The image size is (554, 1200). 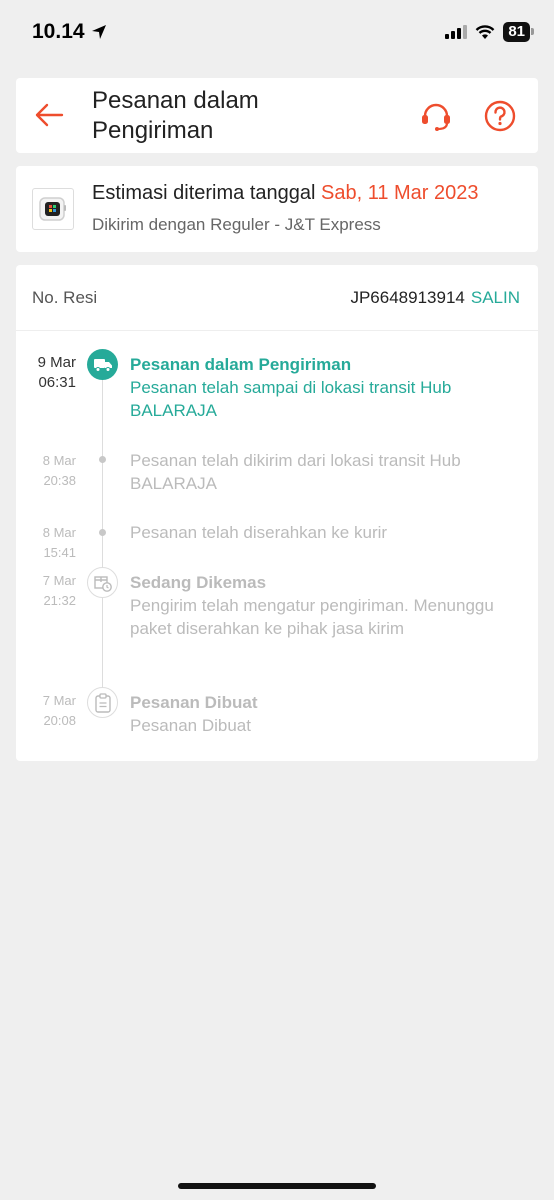 I want to click on event-datetime: 8 Mar 20:38, so click(x=46, y=471).